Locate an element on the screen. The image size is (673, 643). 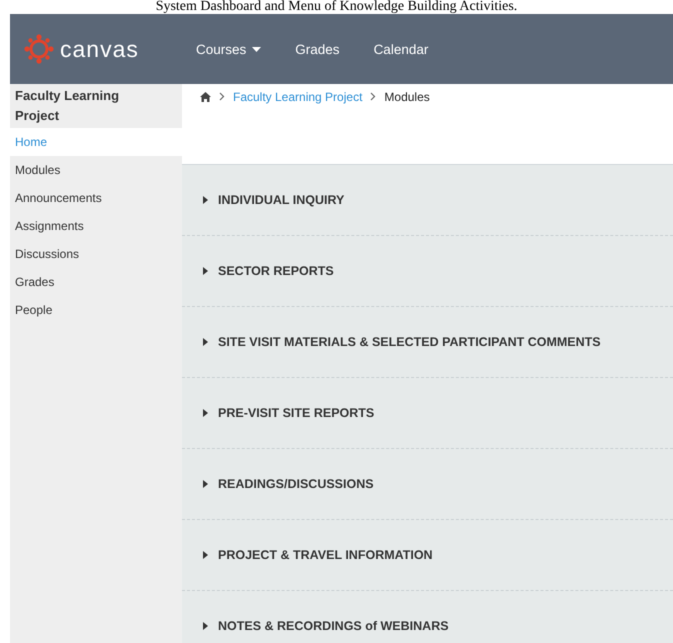
sidebar-item: Announcements is located at coordinates (96, 198).